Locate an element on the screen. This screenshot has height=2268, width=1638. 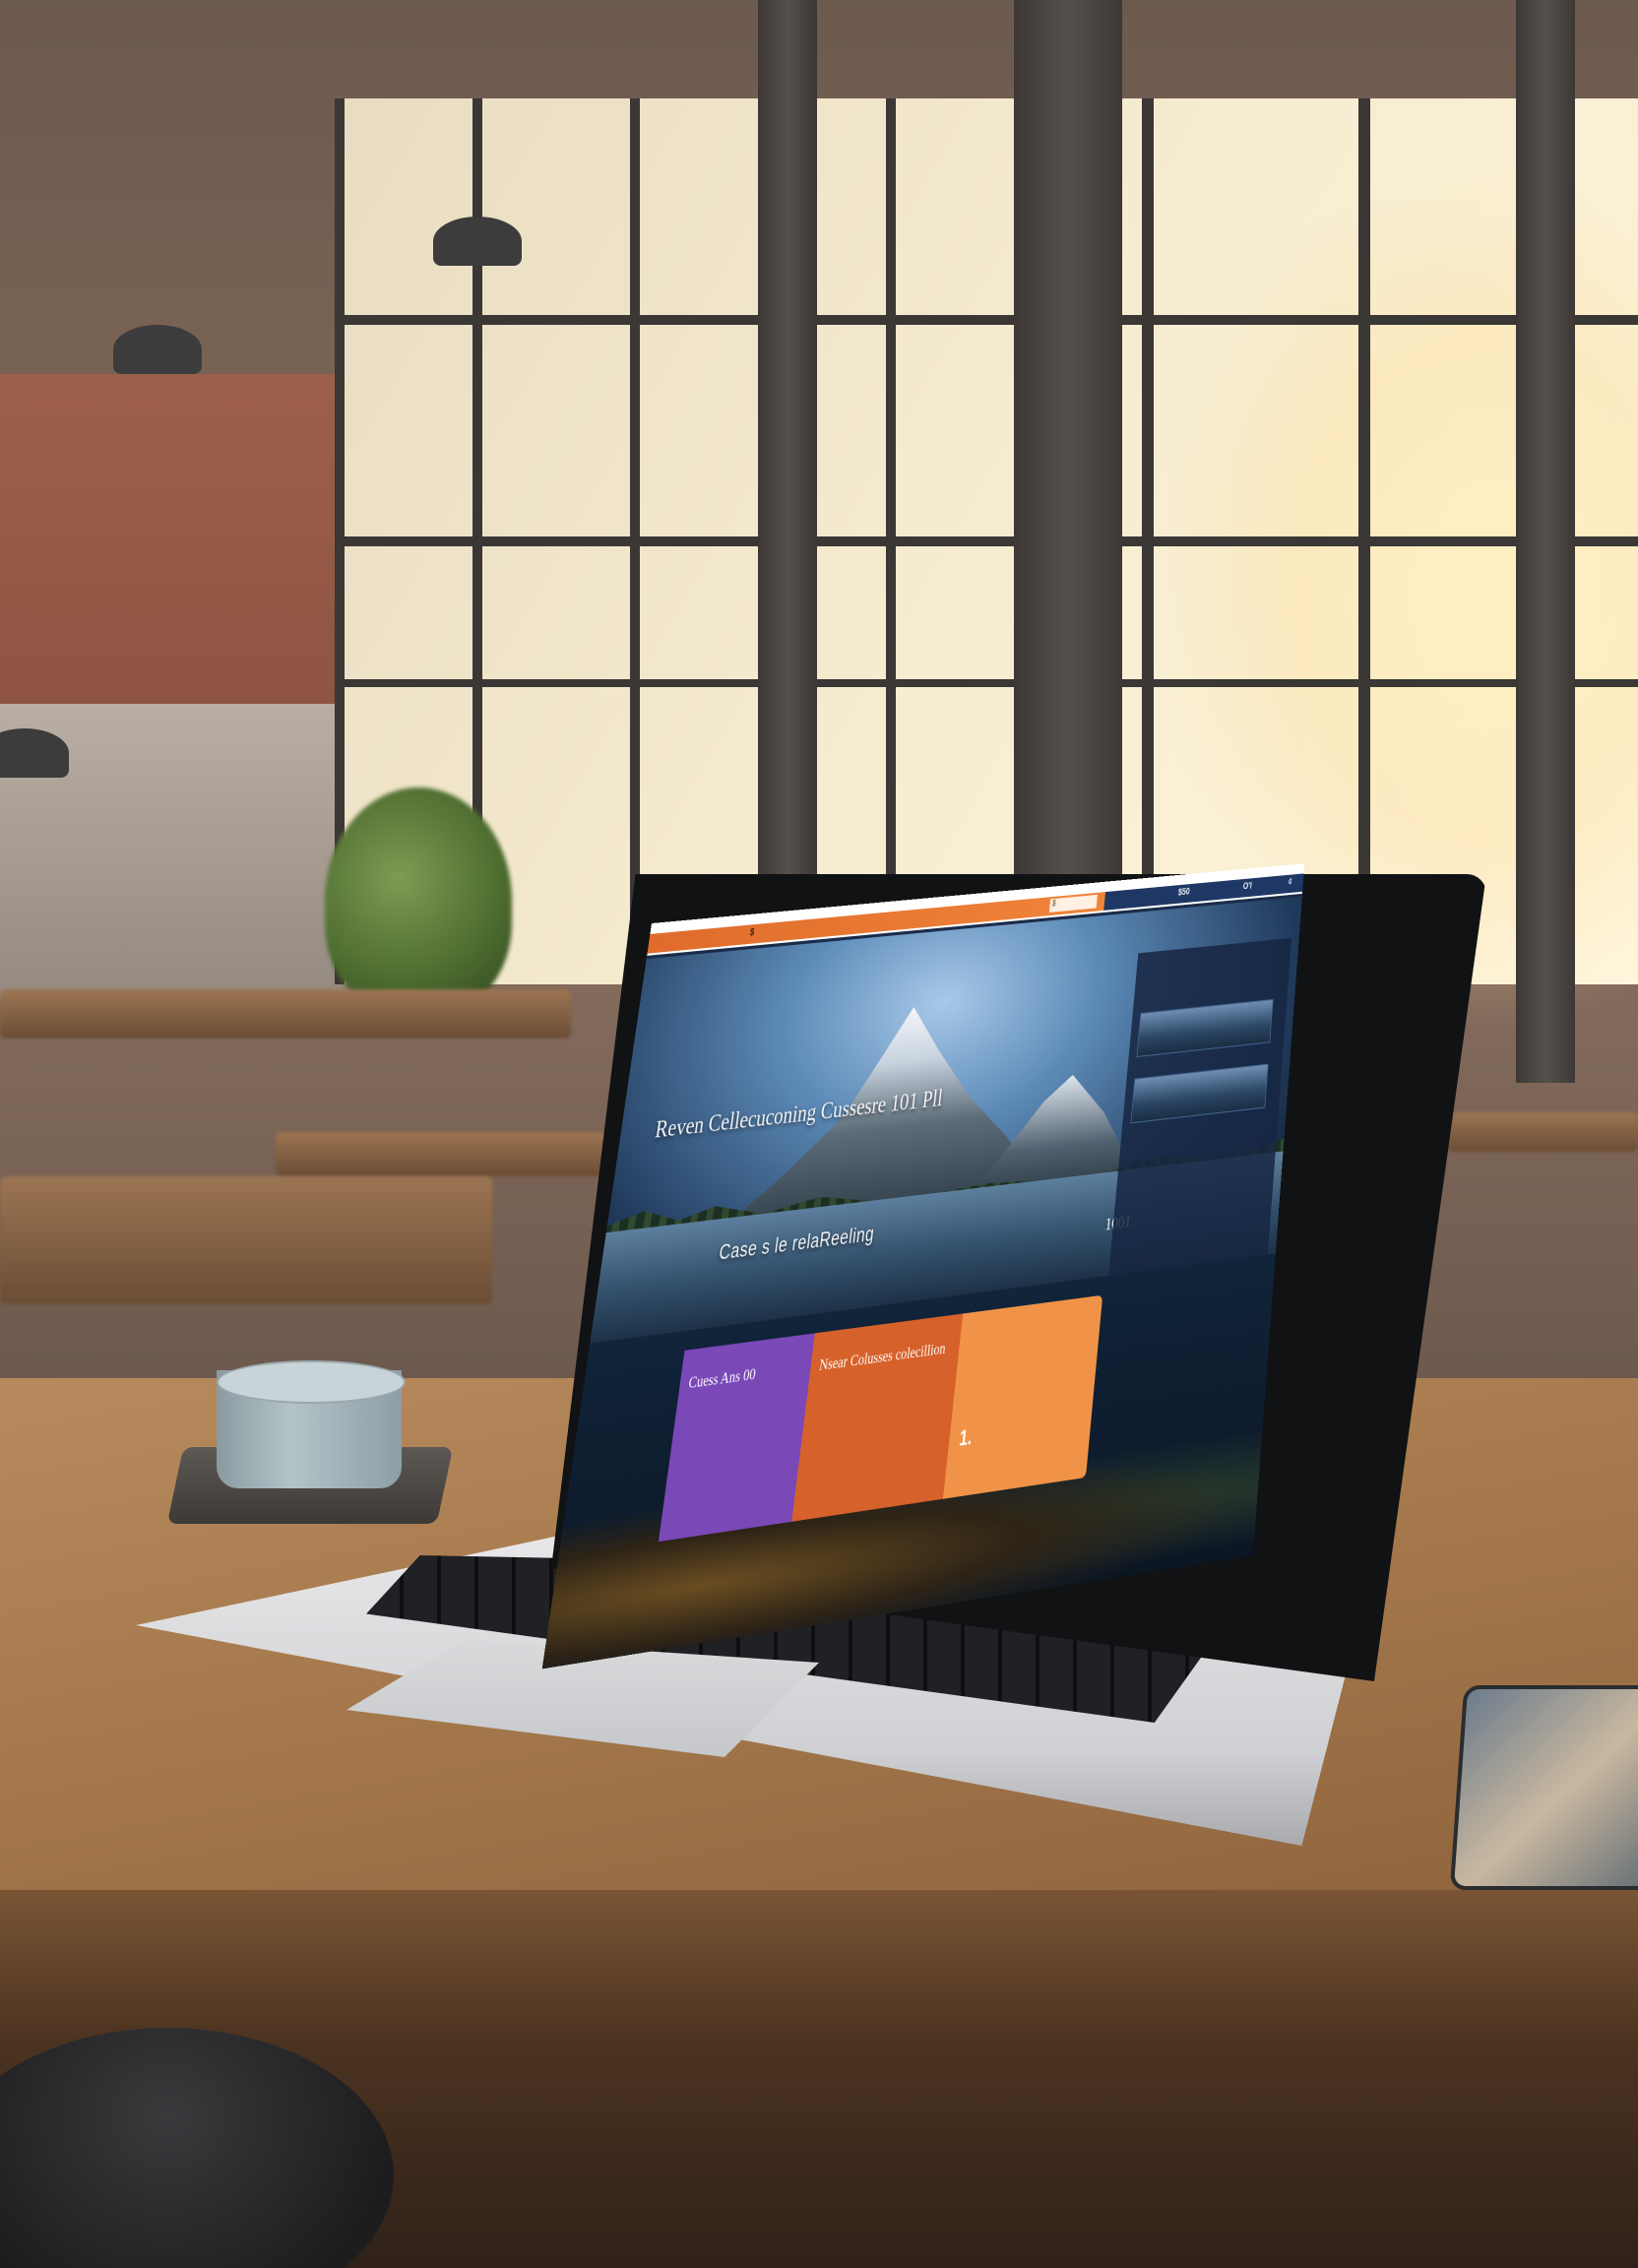
smartphone is located at coordinates (1543, 1787).